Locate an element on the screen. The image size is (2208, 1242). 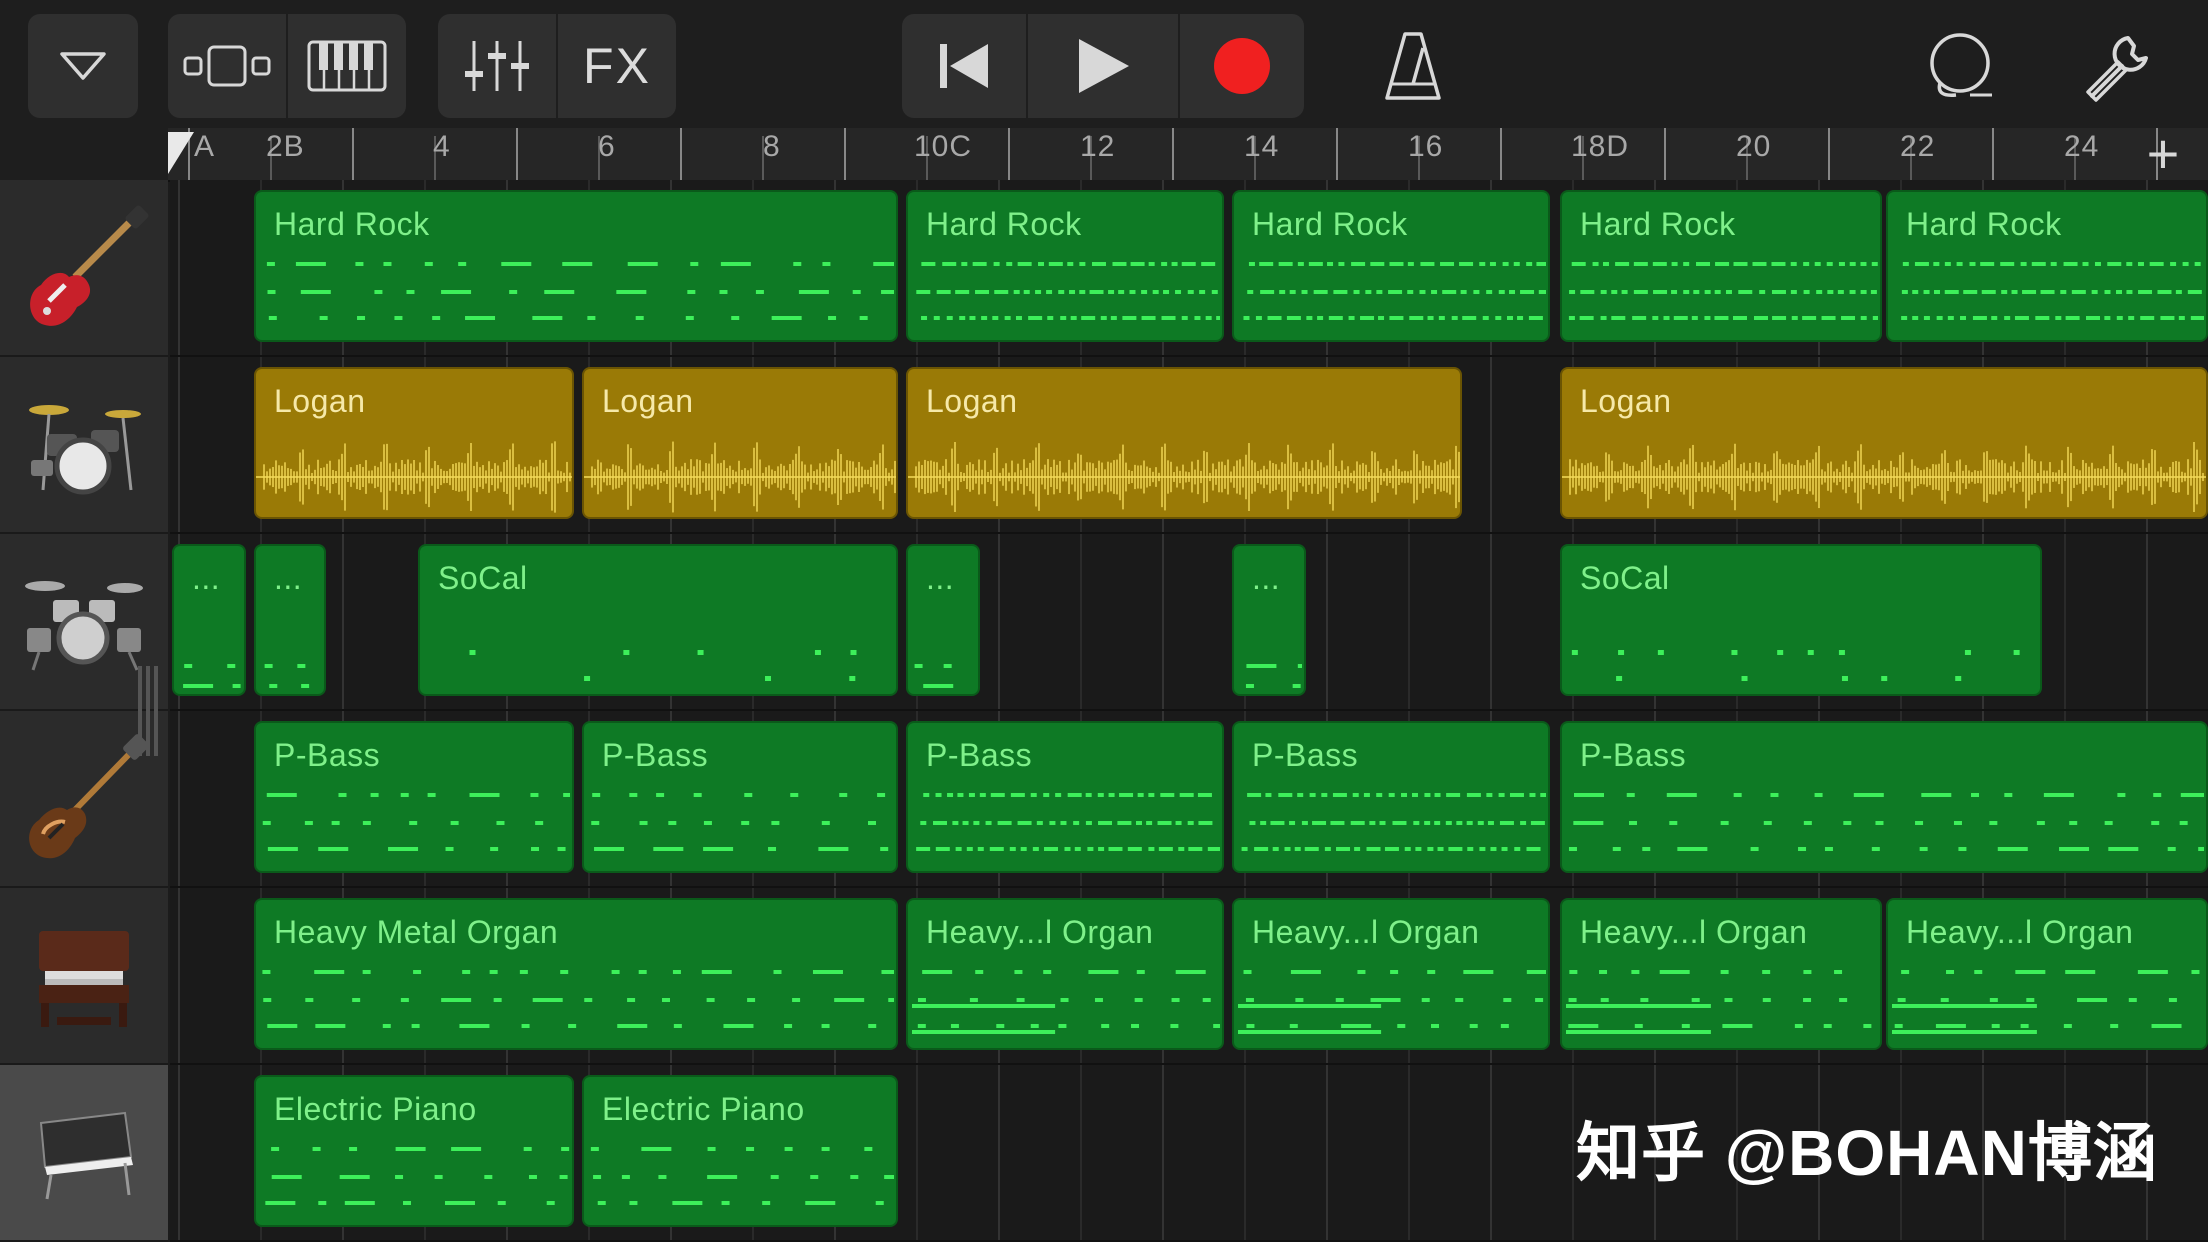
region-name: SoCal is located at coordinates (483, 578).